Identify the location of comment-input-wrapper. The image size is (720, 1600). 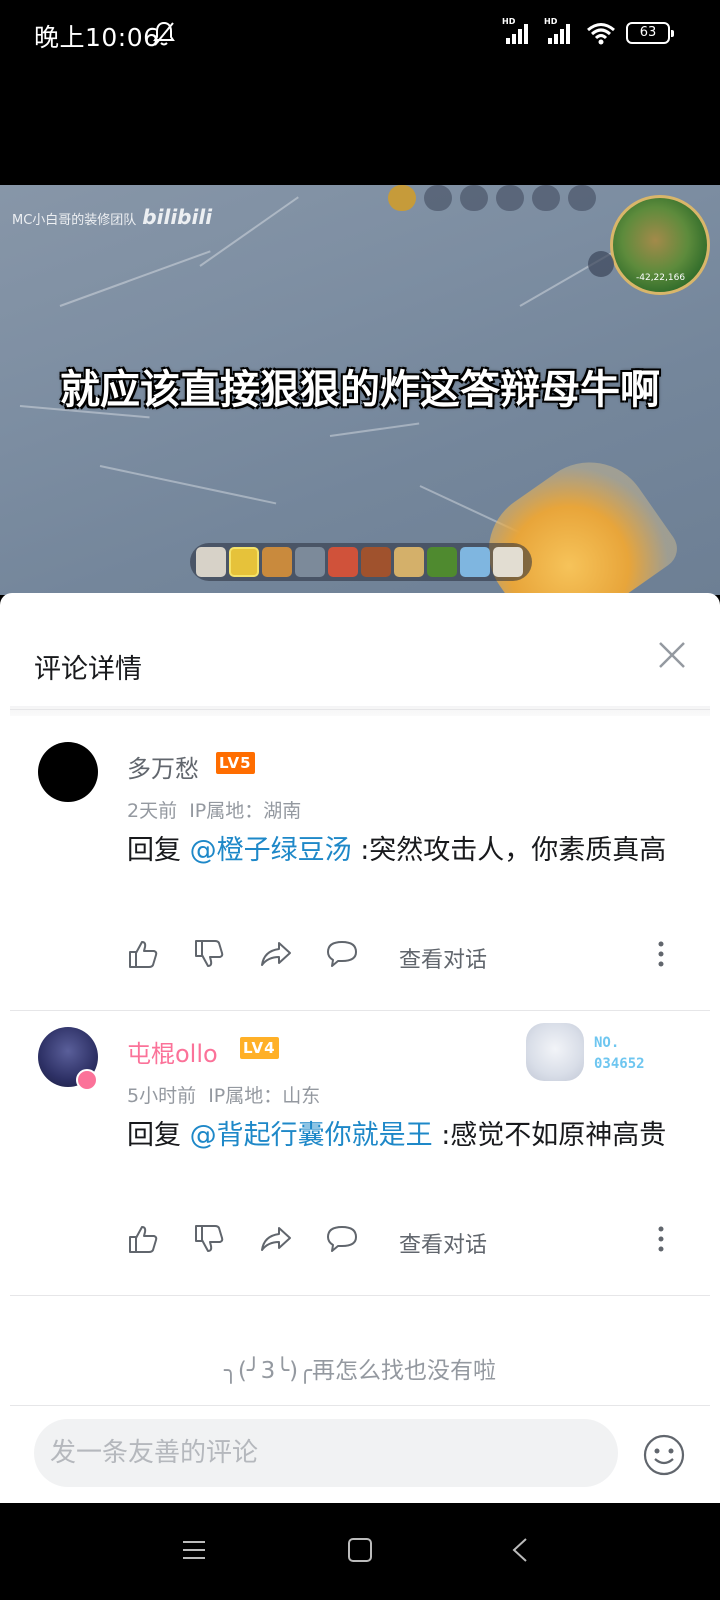
(326, 1453).